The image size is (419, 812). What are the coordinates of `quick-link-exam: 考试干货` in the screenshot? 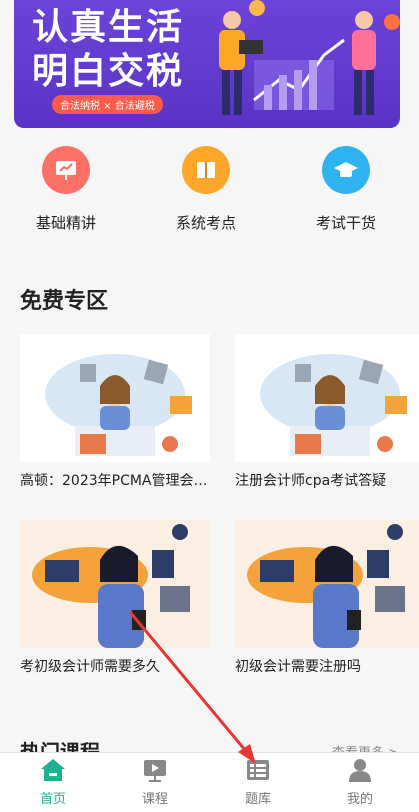 It's located at (346, 189).